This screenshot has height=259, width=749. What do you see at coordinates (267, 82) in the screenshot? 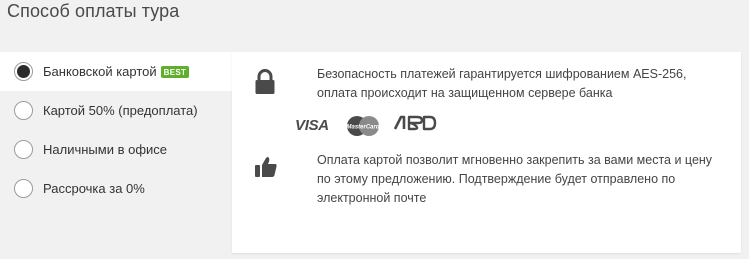
I see `lock-icon` at bounding box center [267, 82].